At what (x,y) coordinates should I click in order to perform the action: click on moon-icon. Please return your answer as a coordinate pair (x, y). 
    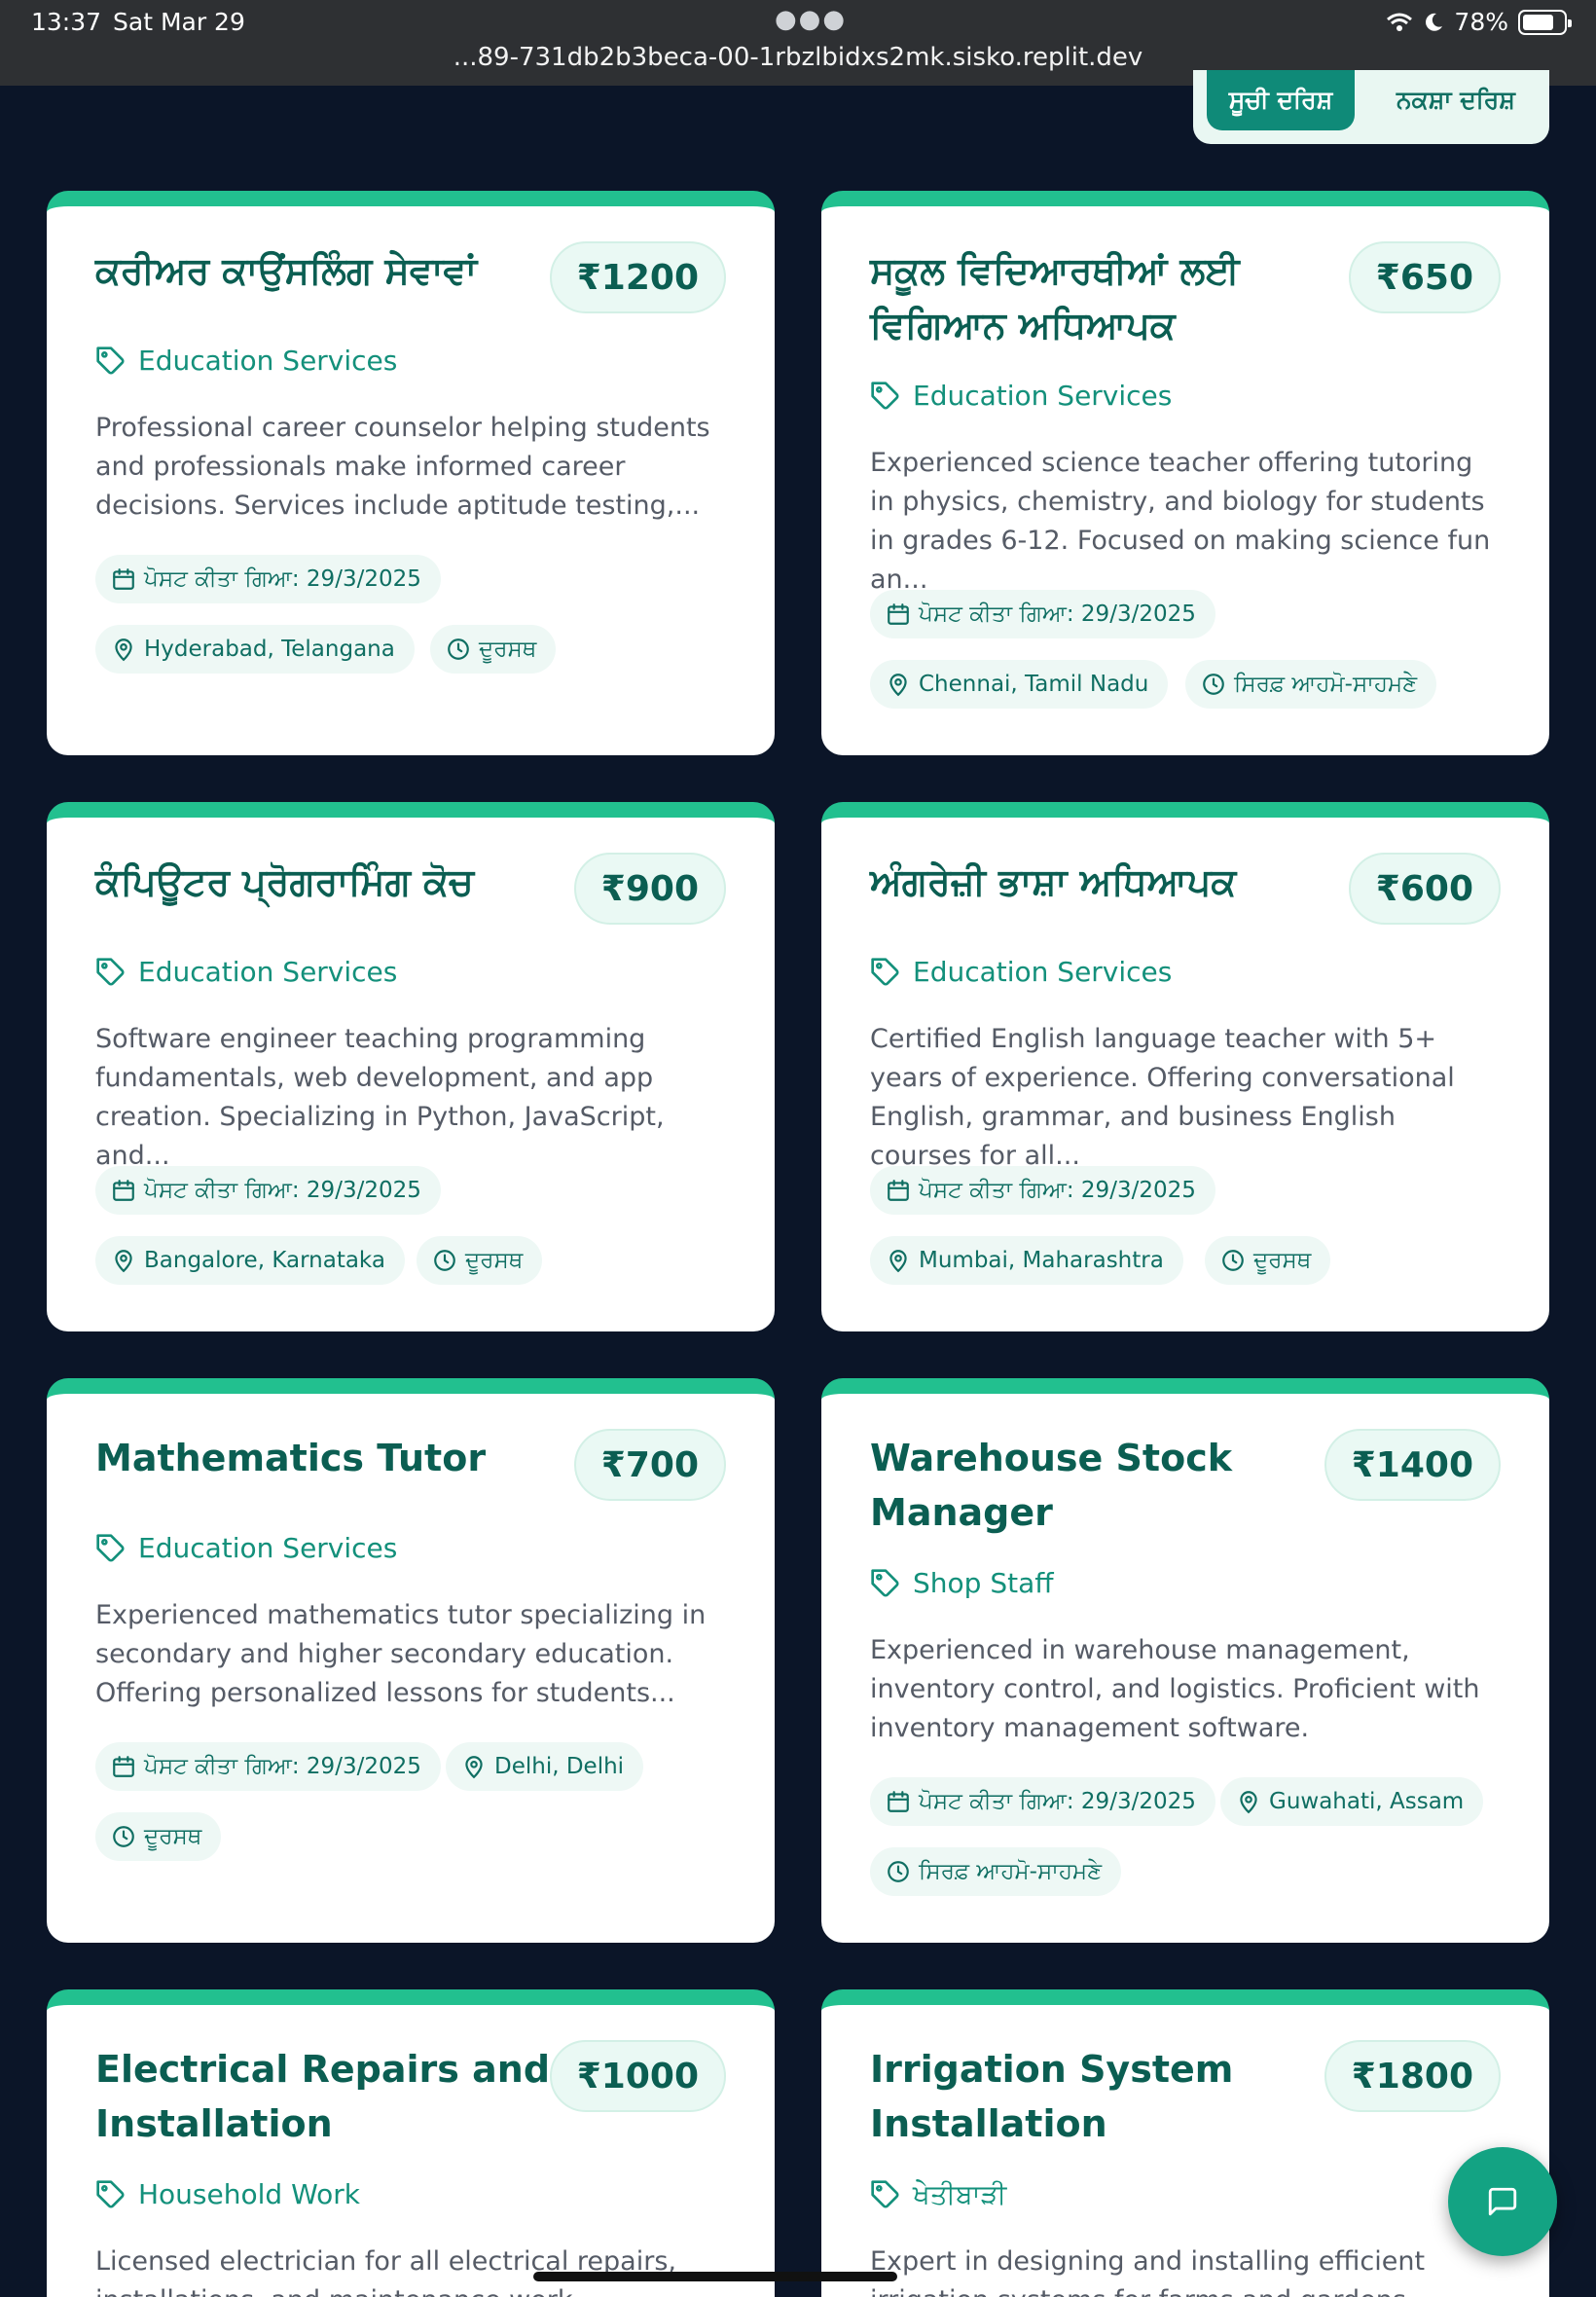
    Looking at the image, I should click on (1434, 22).